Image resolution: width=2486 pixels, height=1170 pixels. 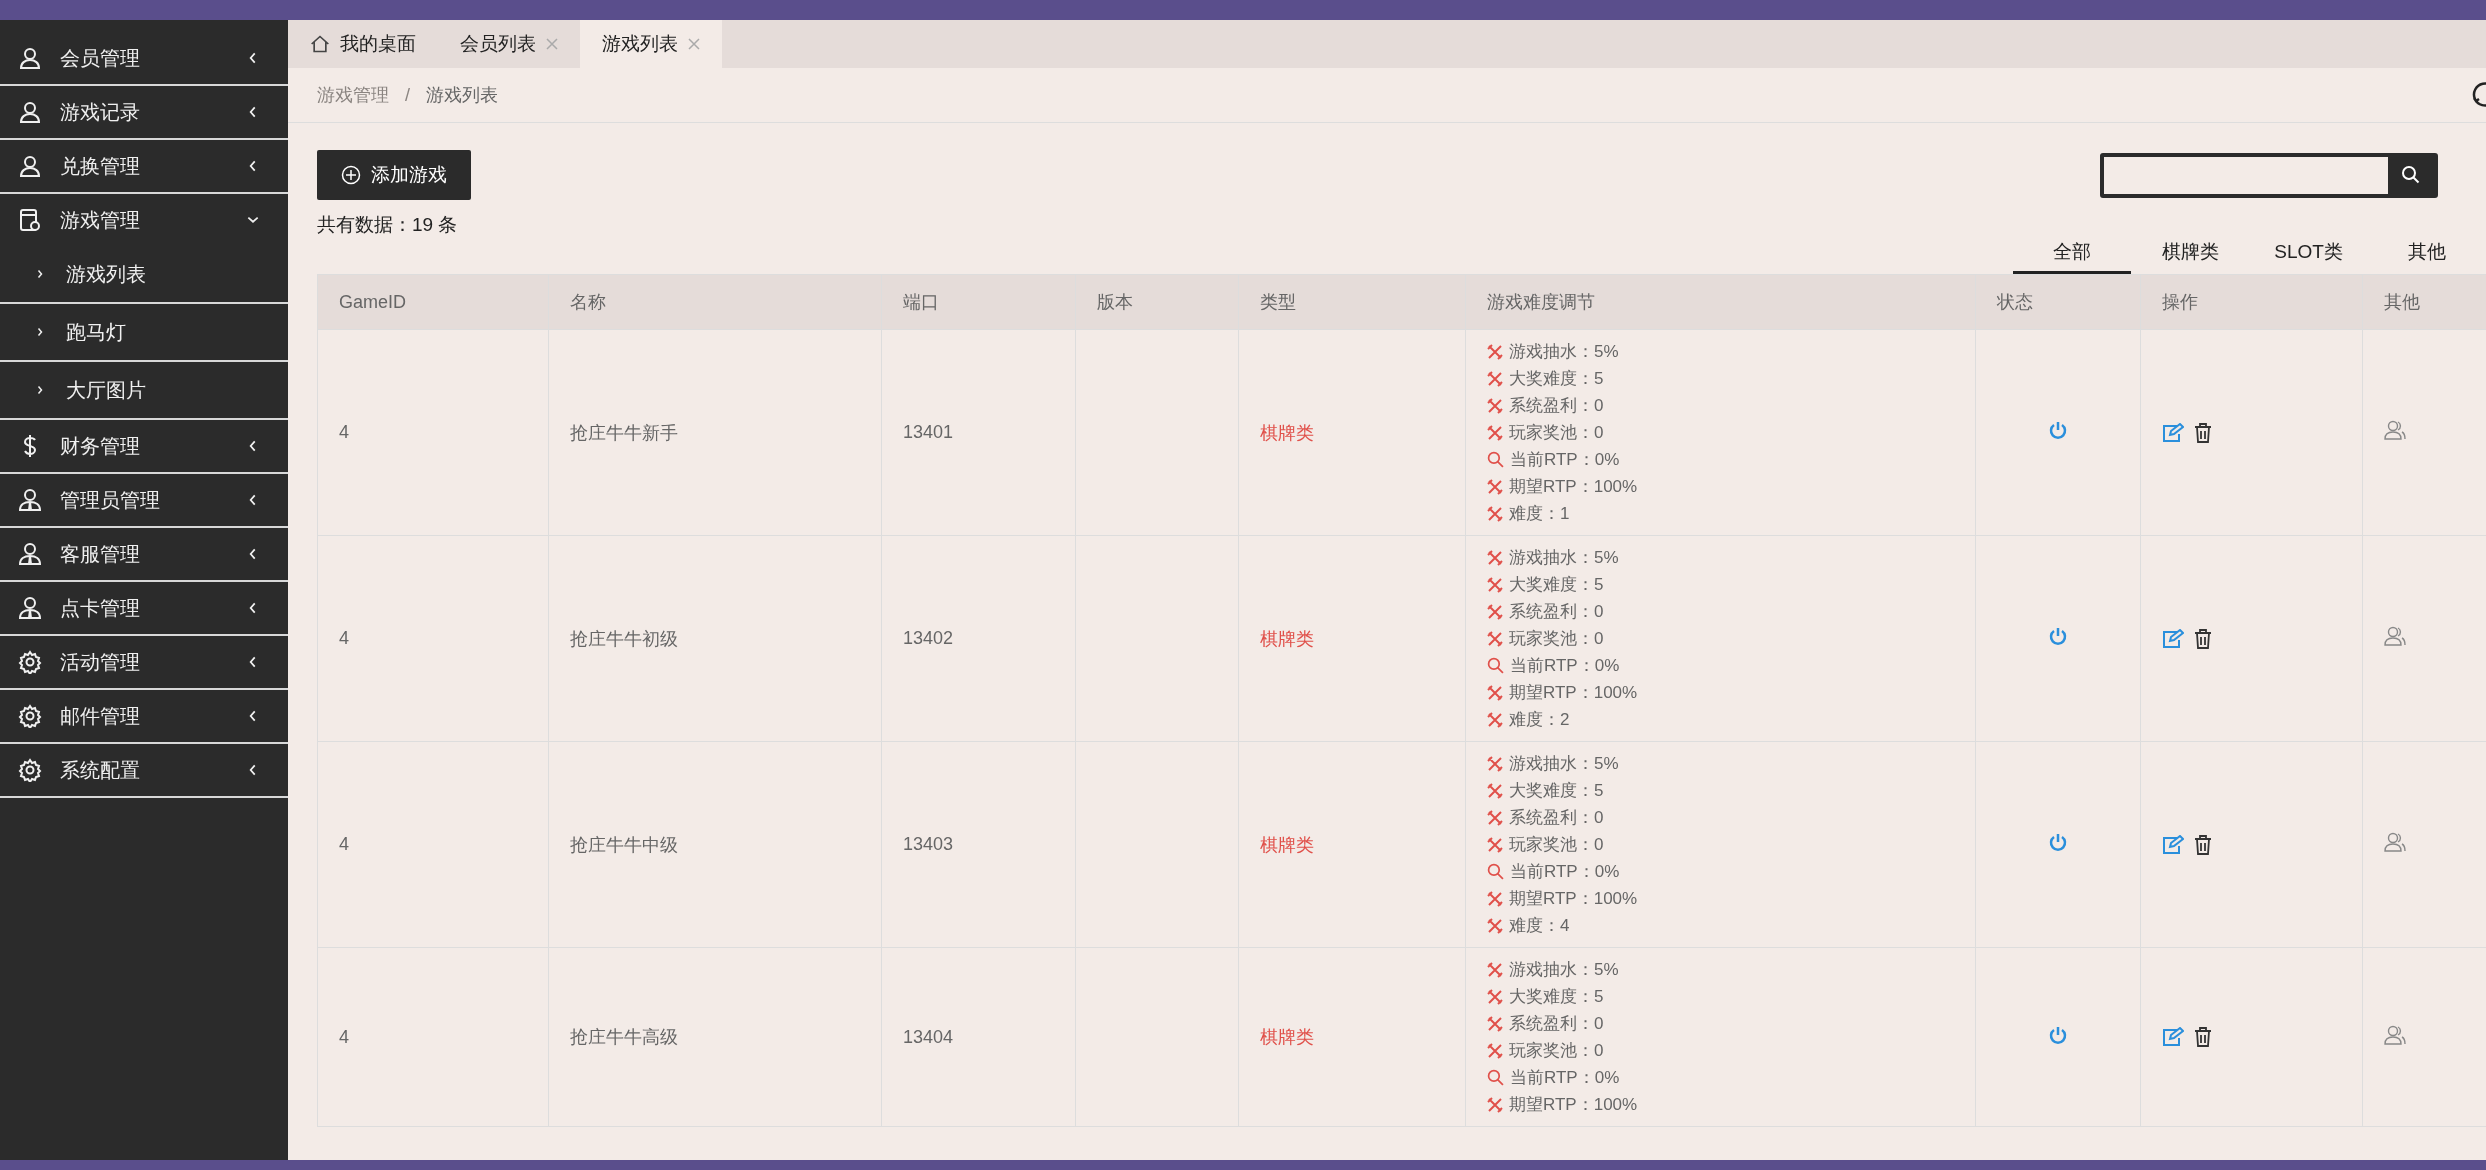 What do you see at coordinates (433, 302) in the screenshot?
I see `column-header: GameID` at bounding box center [433, 302].